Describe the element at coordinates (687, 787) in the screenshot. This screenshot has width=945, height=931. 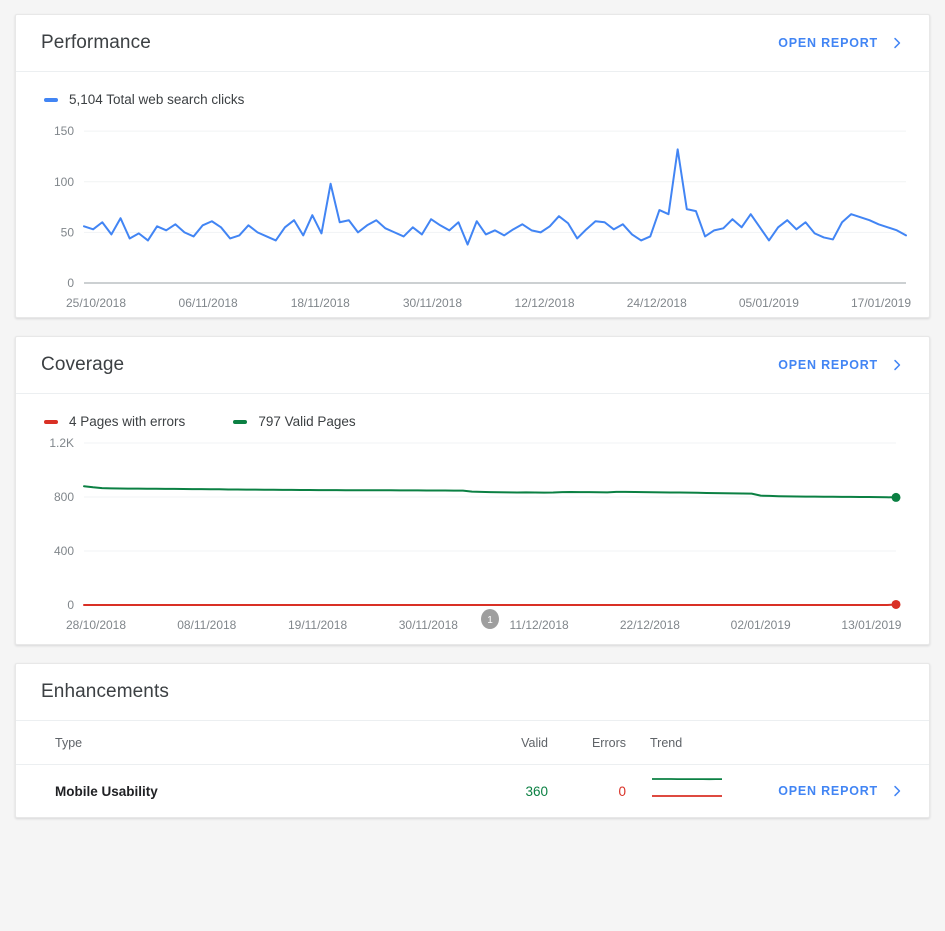
I see `trend-sparkline-svg` at that location.